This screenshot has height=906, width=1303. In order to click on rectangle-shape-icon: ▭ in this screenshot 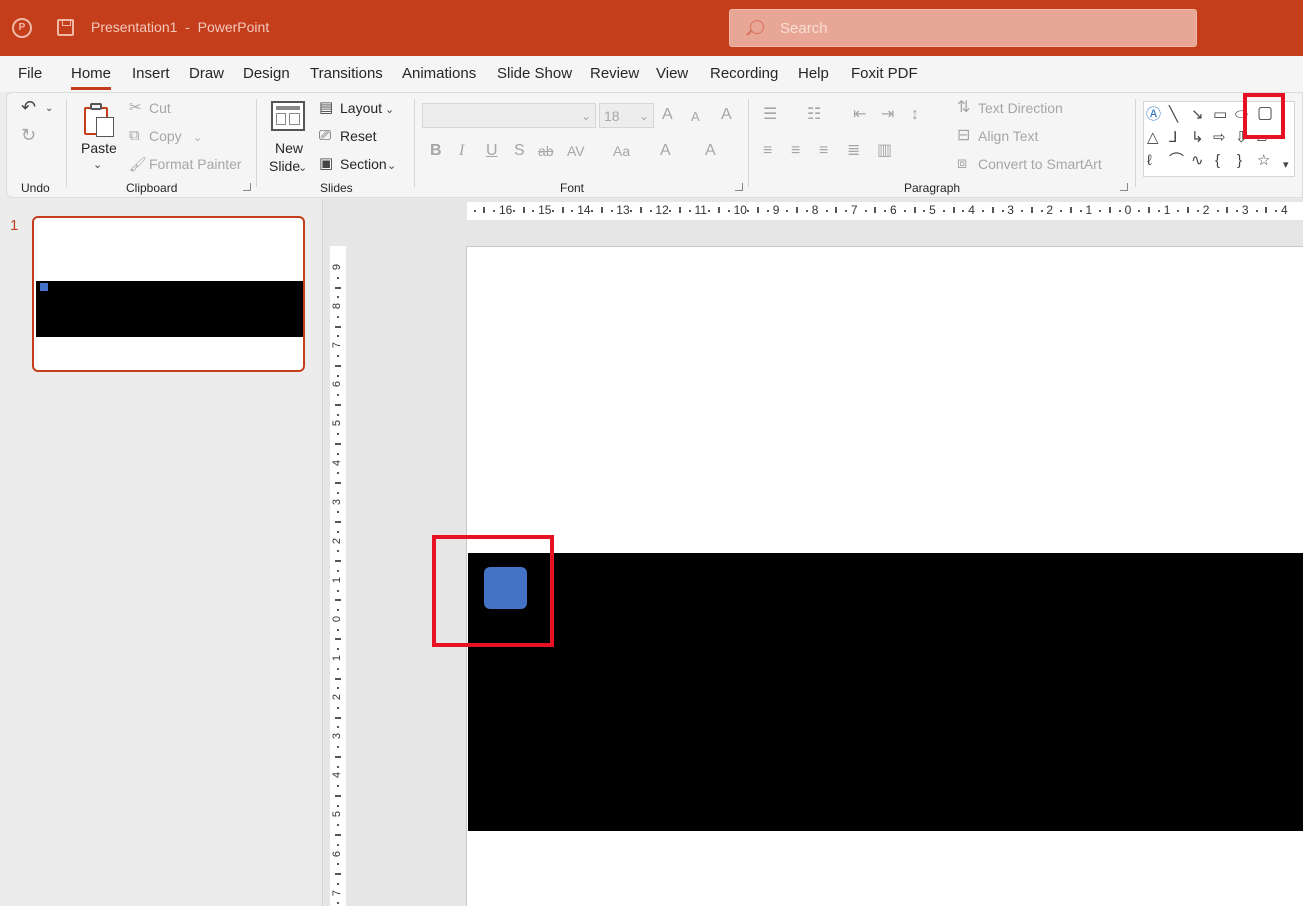, I will do `click(1220, 115)`.